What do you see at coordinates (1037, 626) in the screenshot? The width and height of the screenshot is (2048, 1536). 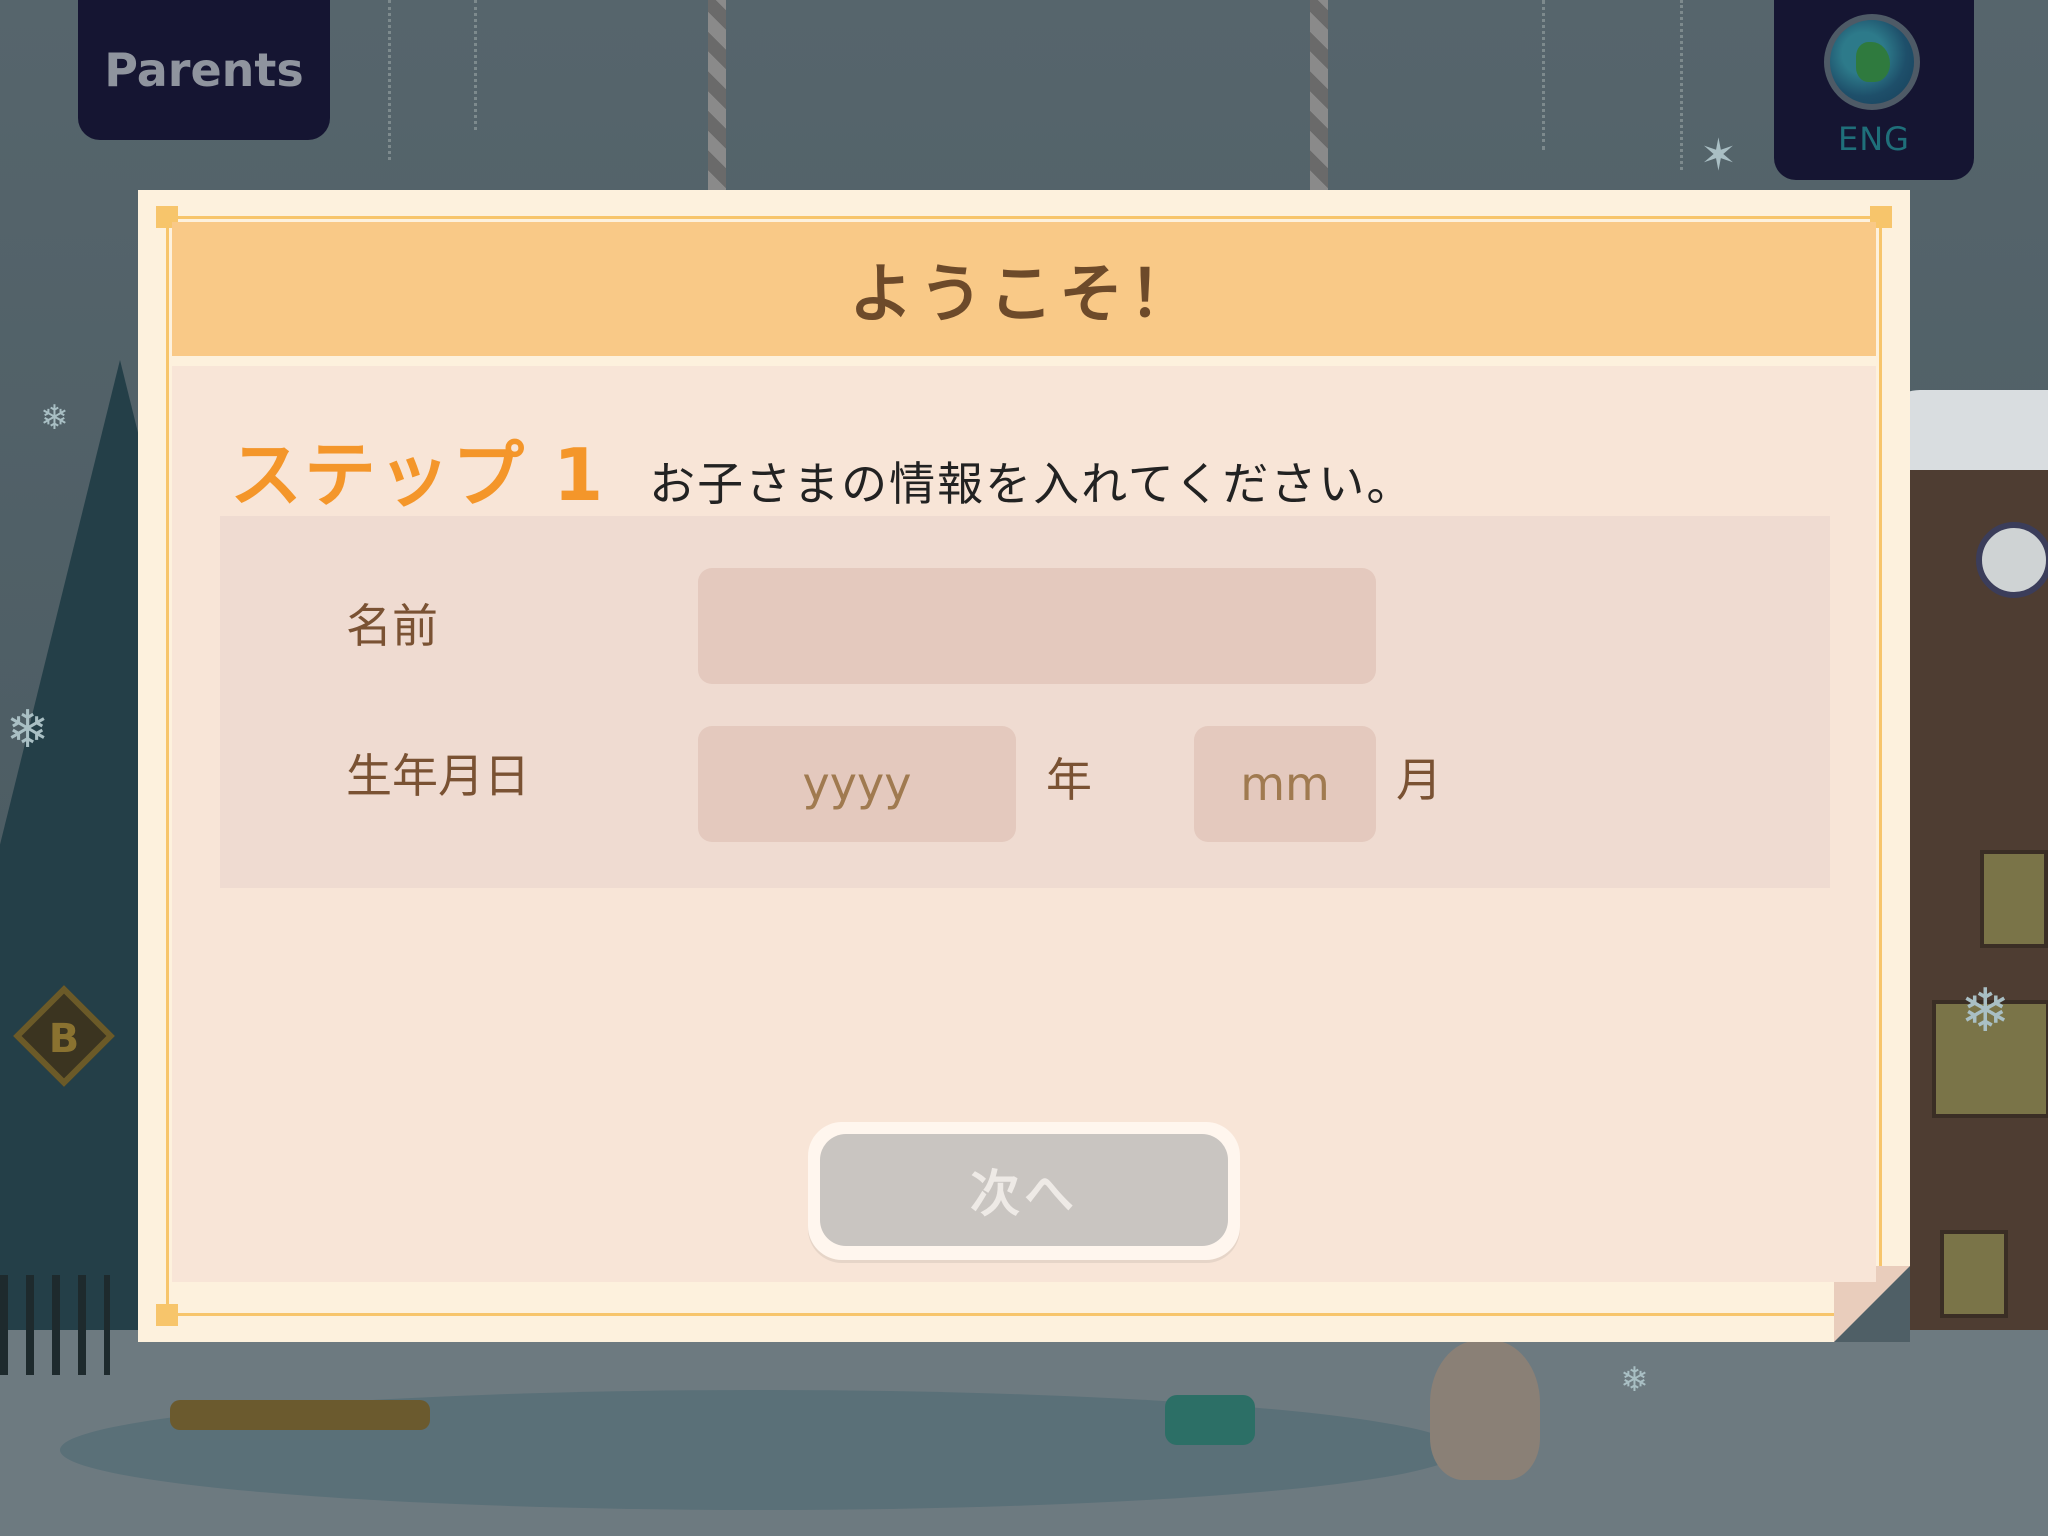 I see `name-input` at bounding box center [1037, 626].